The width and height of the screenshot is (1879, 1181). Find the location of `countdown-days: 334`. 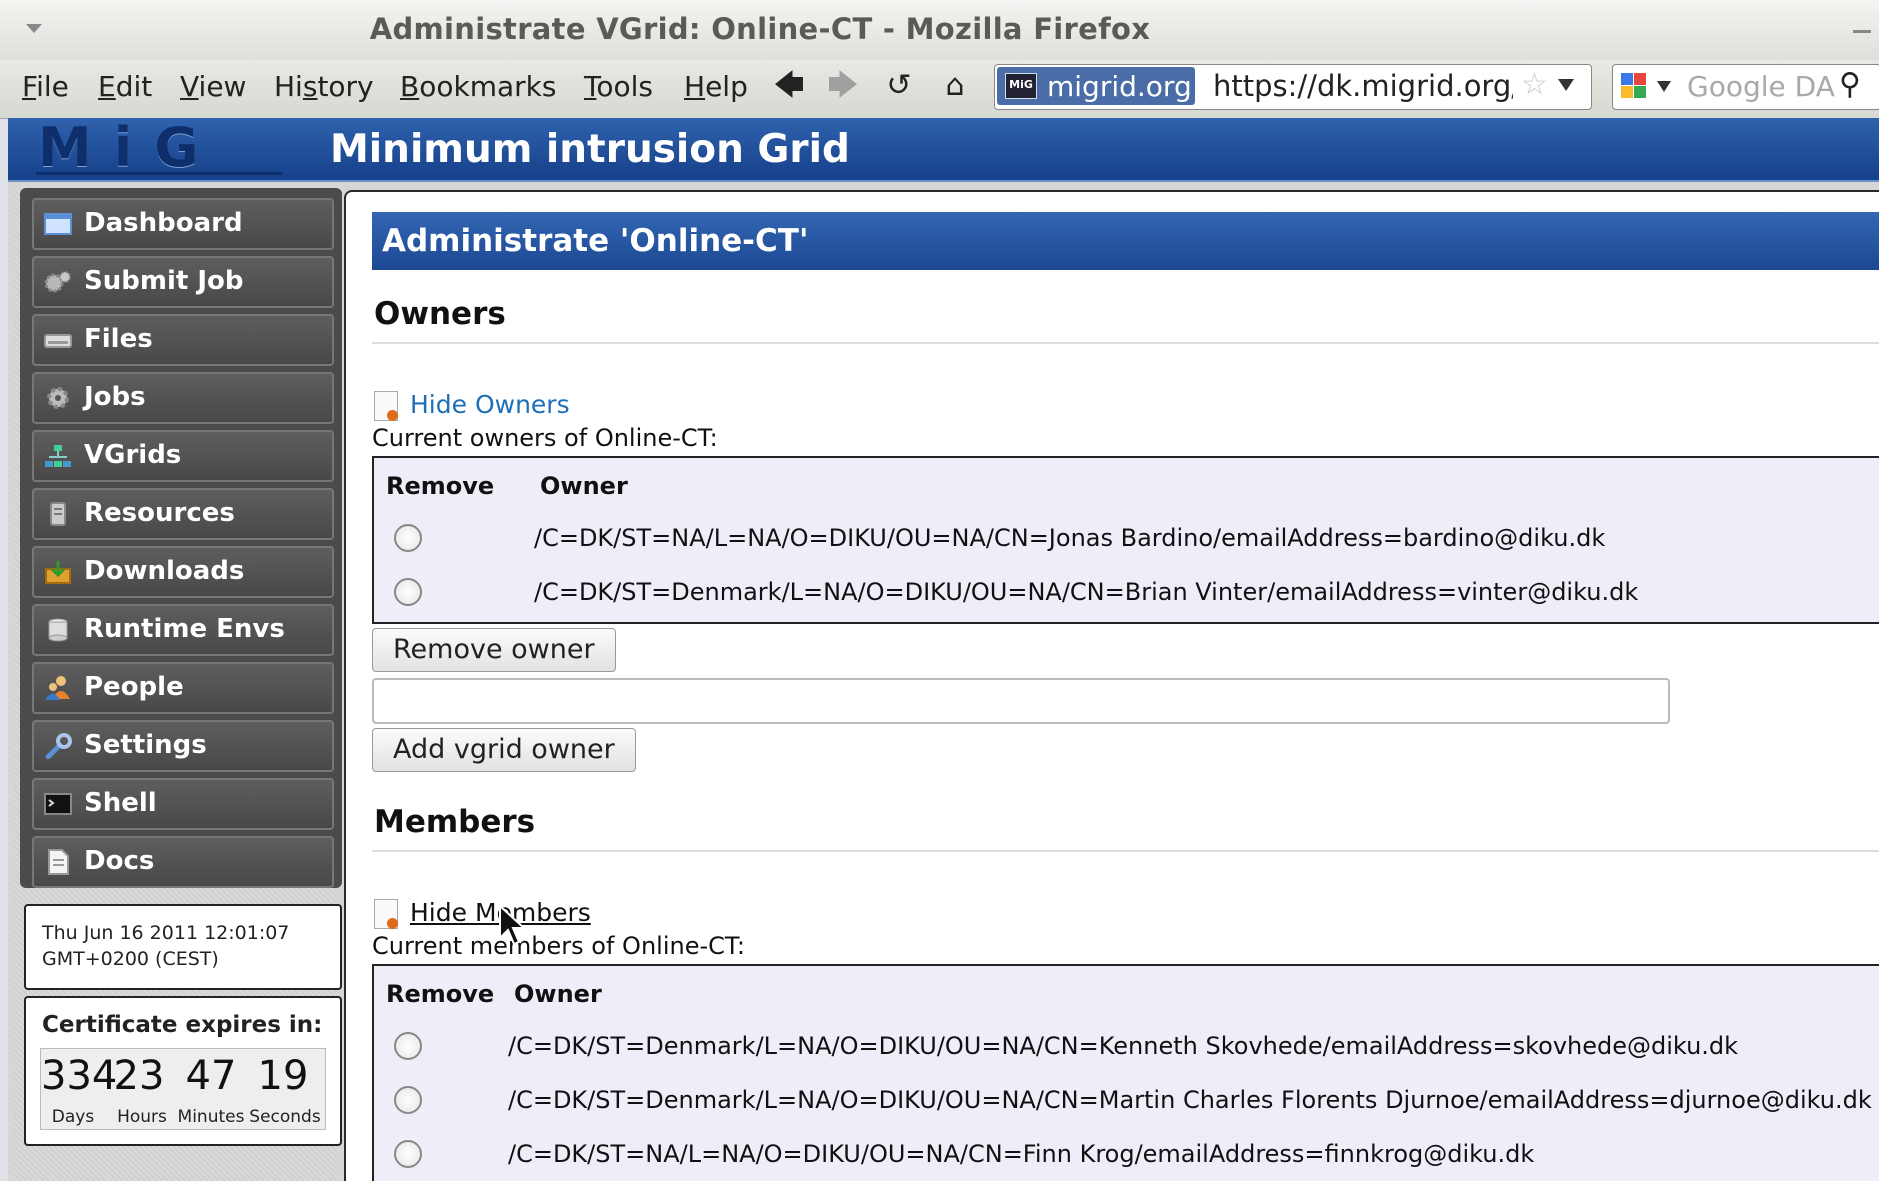

countdown-days: 334 is located at coordinates (79, 1076).